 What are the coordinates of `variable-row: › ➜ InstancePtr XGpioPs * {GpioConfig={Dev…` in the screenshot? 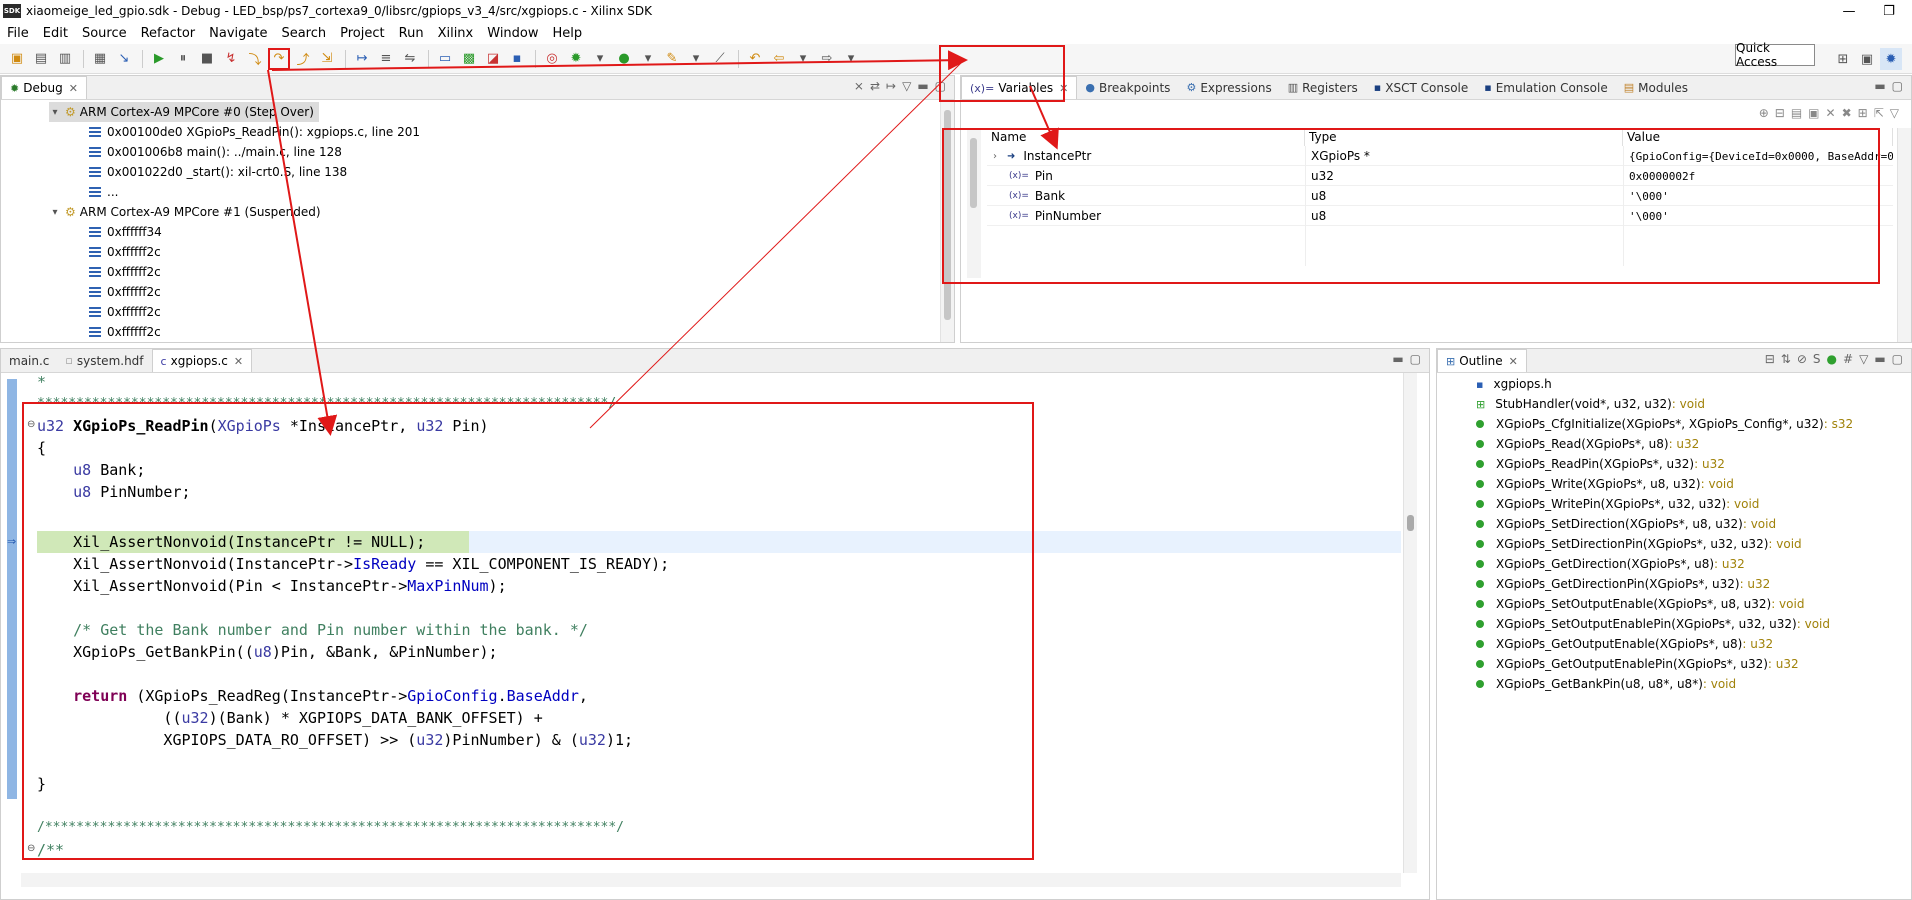 It's located at (1440, 156).